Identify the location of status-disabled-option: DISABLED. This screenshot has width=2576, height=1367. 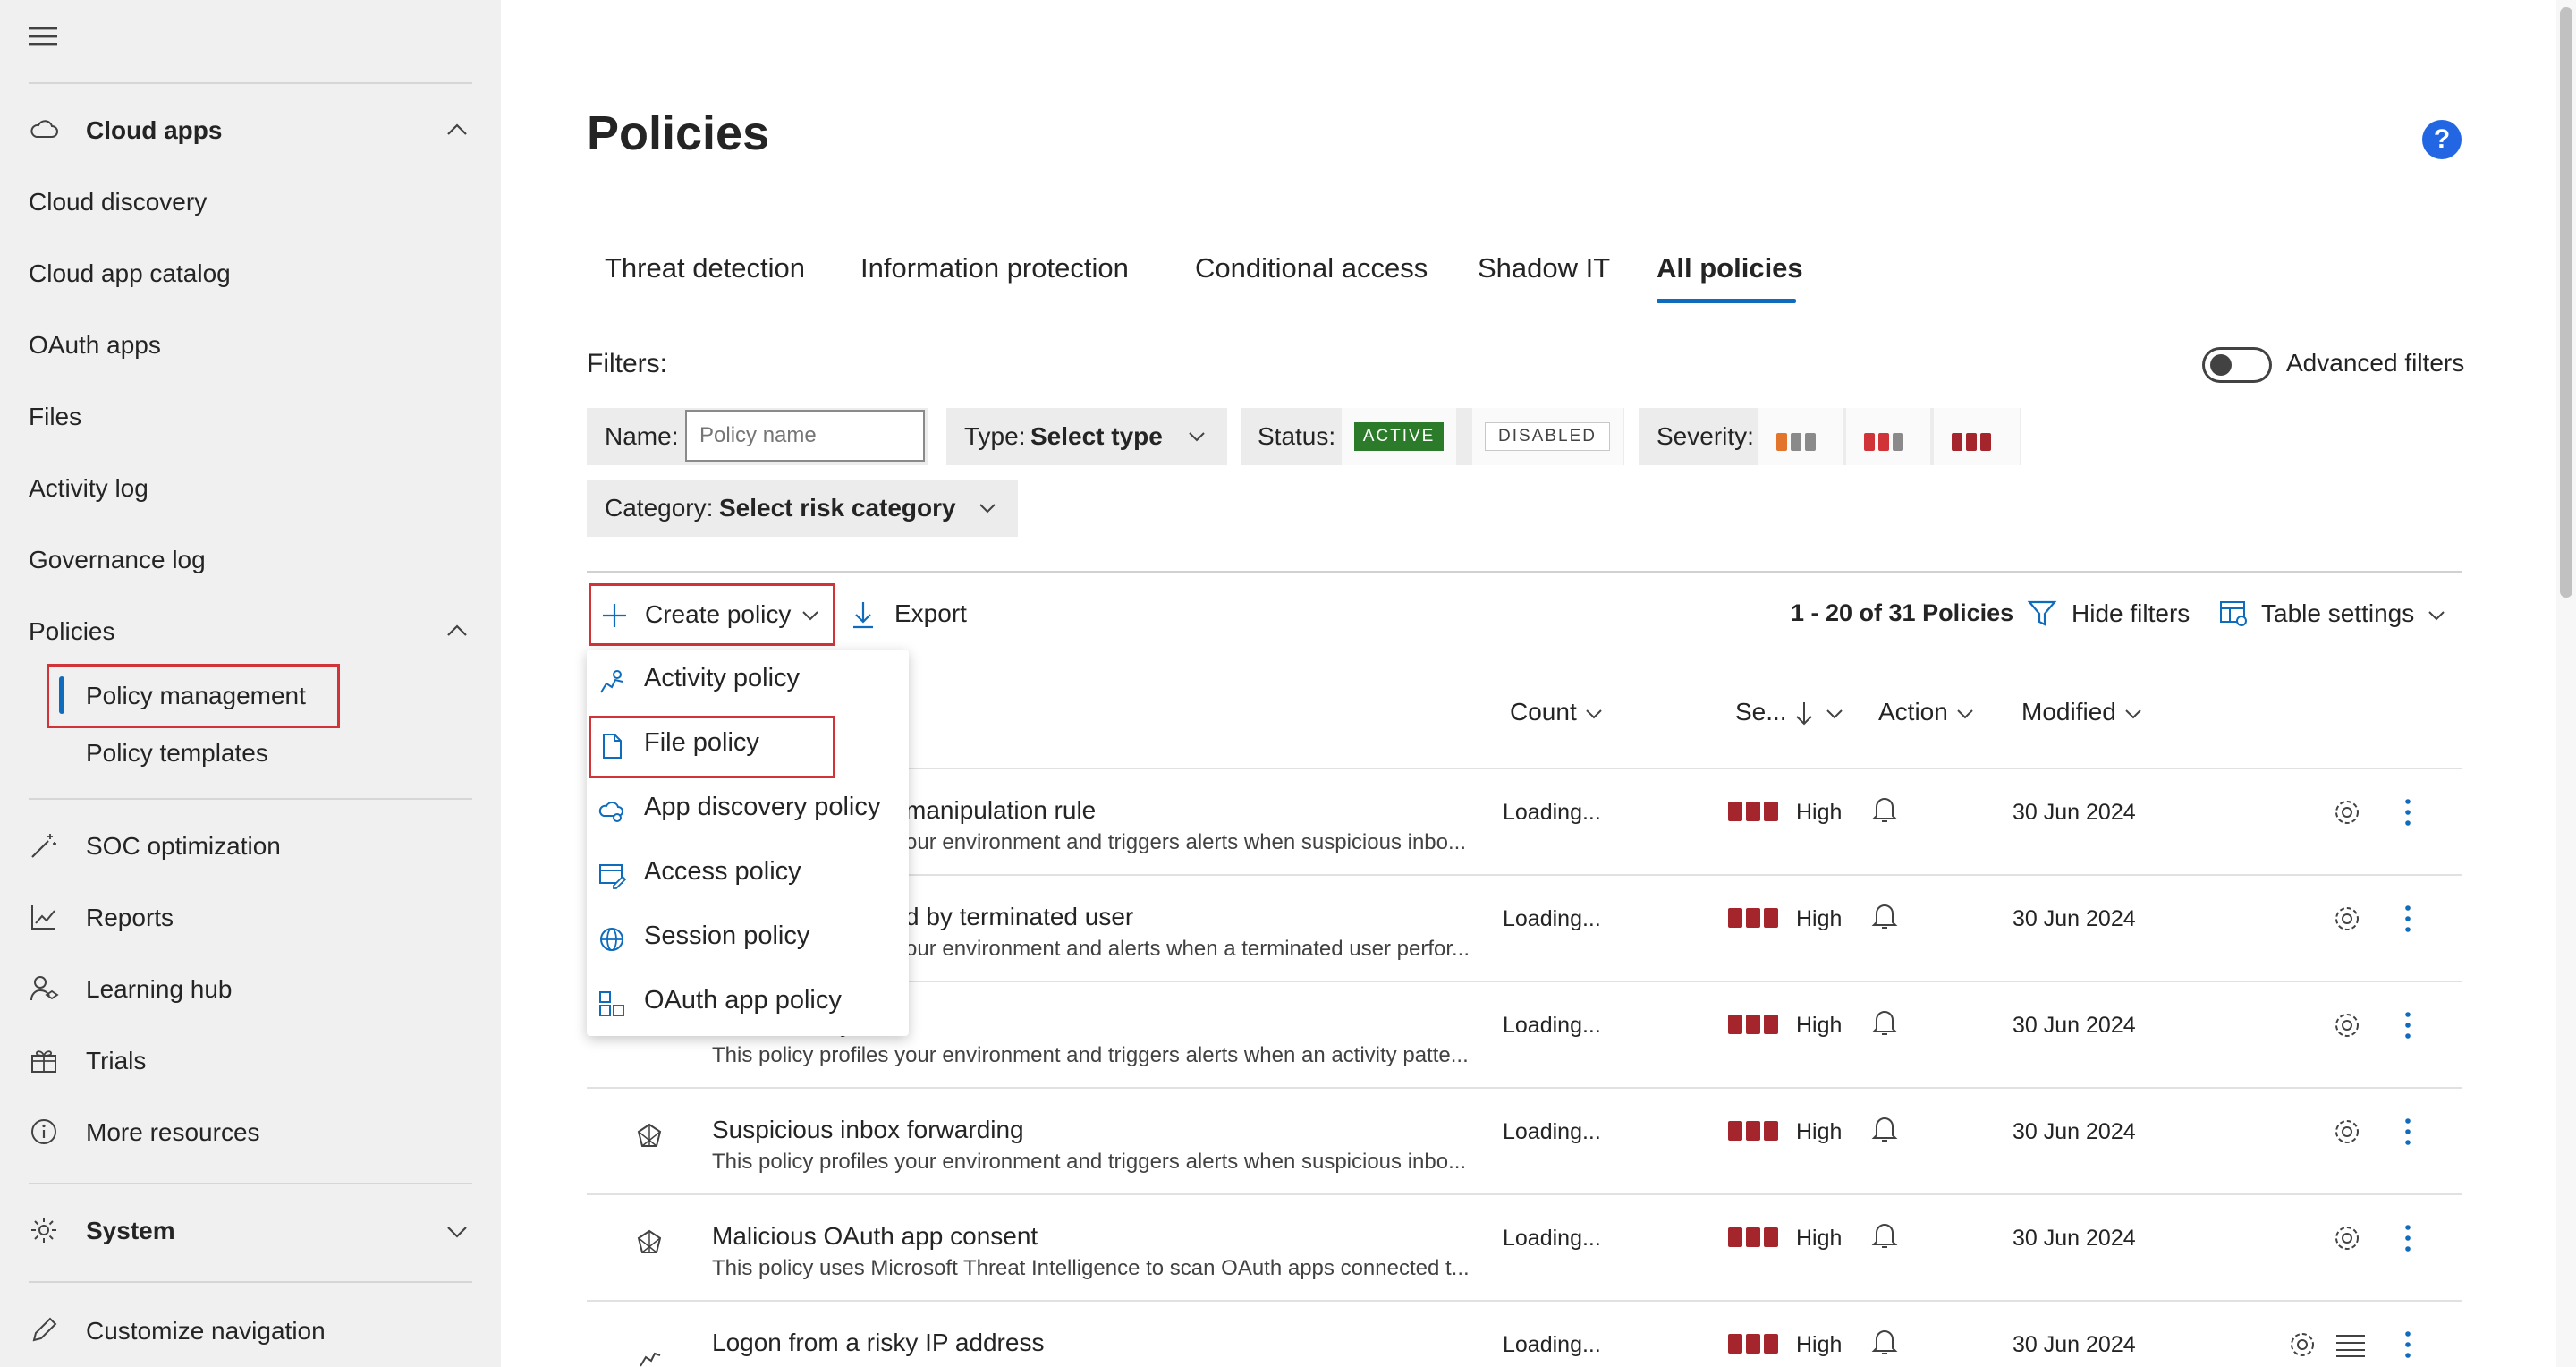
(1547, 436).